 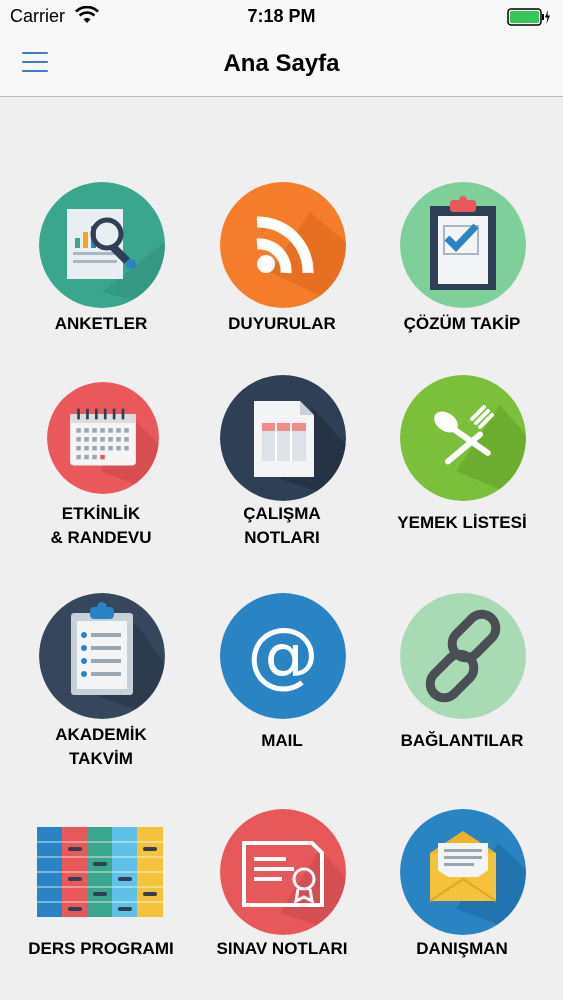 I want to click on tile-label: AKADEMİK TAKVİM, so click(x=101, y=746).